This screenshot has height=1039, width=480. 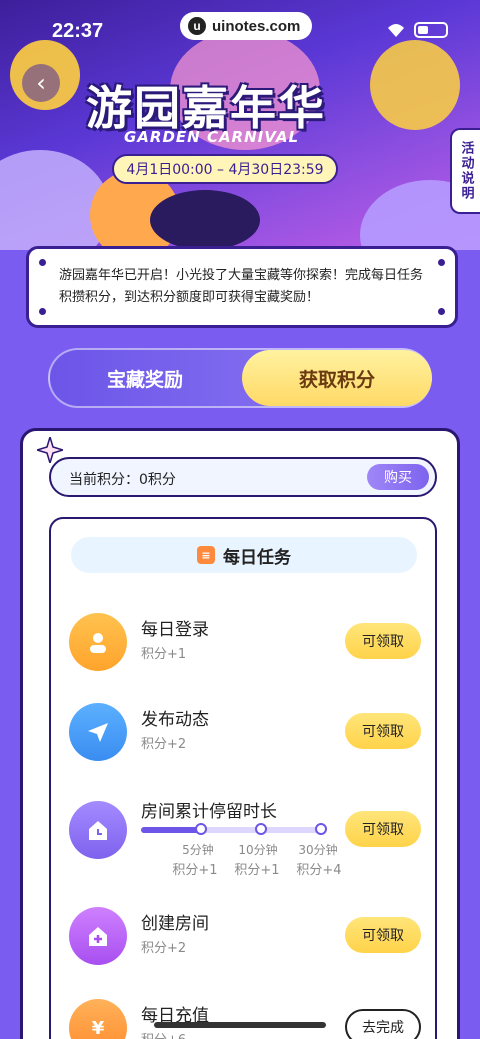 I want to click on milestone-reward: 积分+4, so click(x=319, y=870).